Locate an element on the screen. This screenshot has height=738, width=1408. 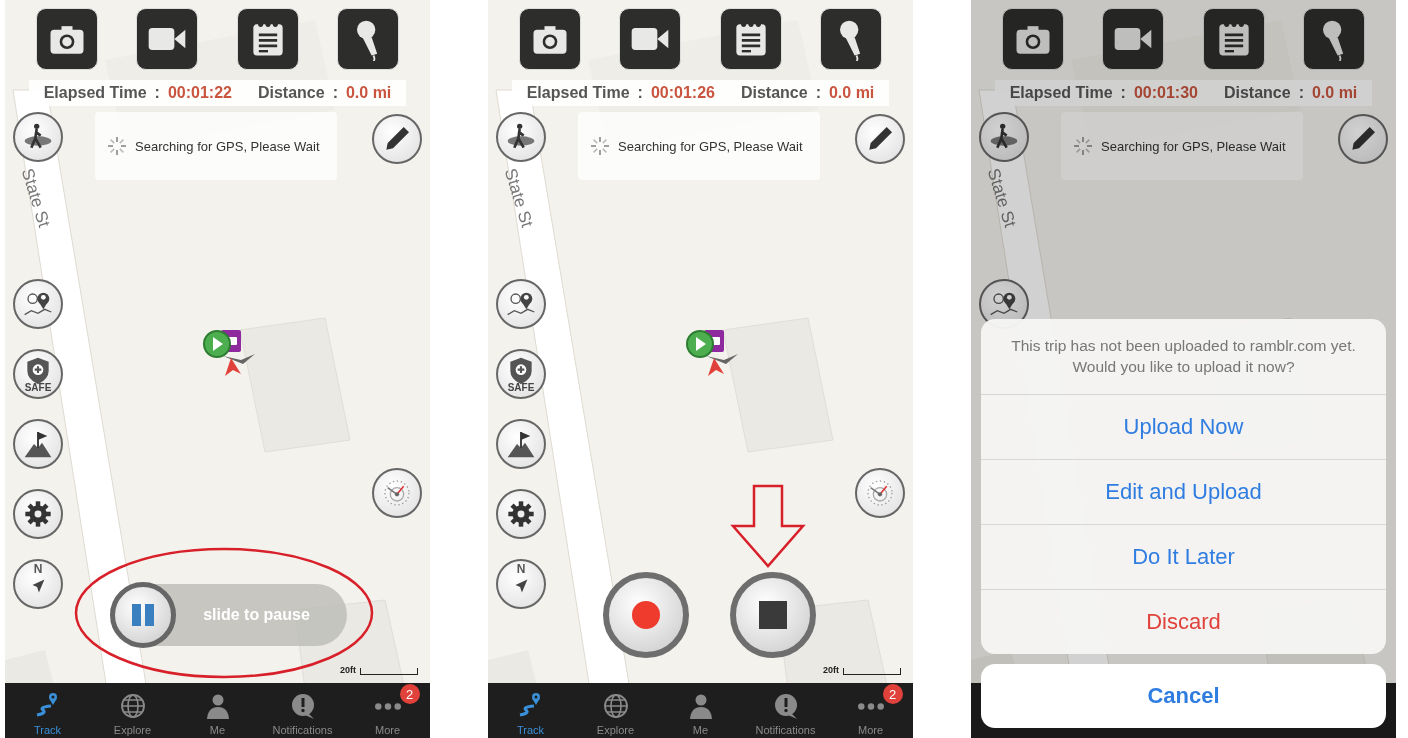
stat-value: 00:01:22 is located at coordinates (199, 93).